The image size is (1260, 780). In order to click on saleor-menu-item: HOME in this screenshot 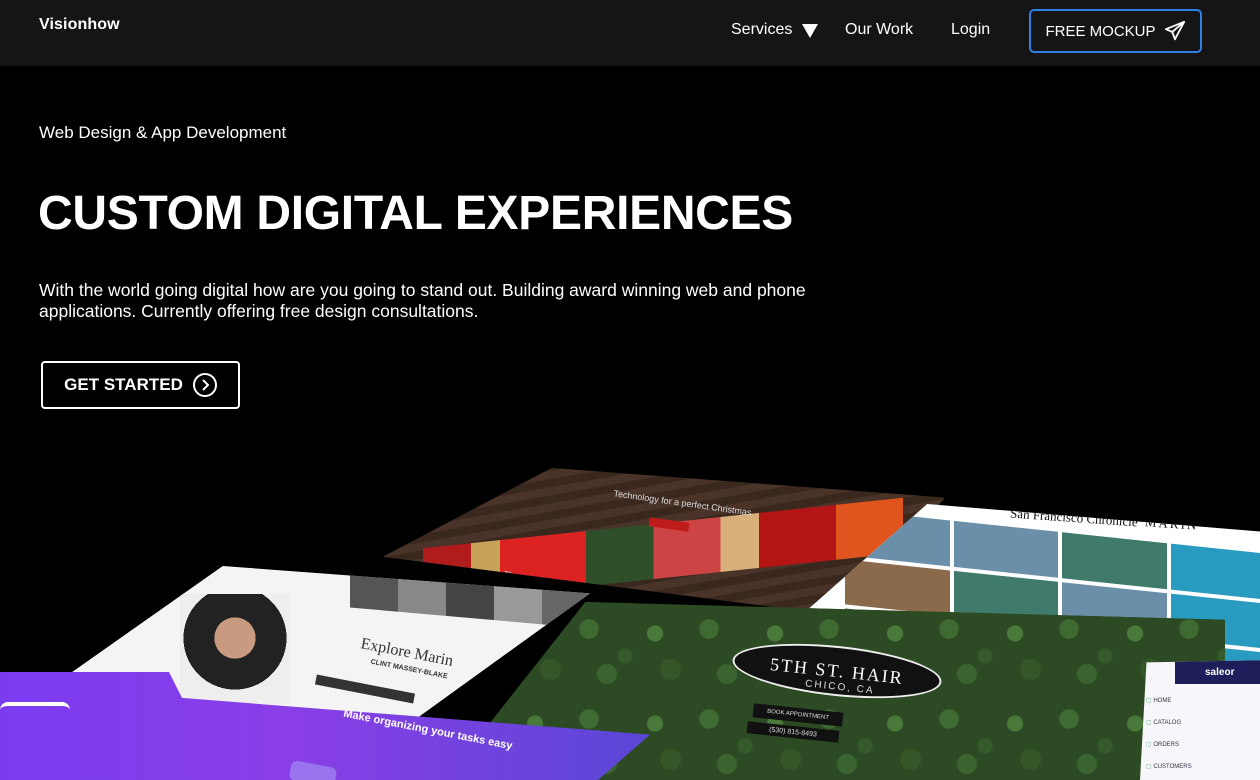, I will do `click(1169, 701)`.